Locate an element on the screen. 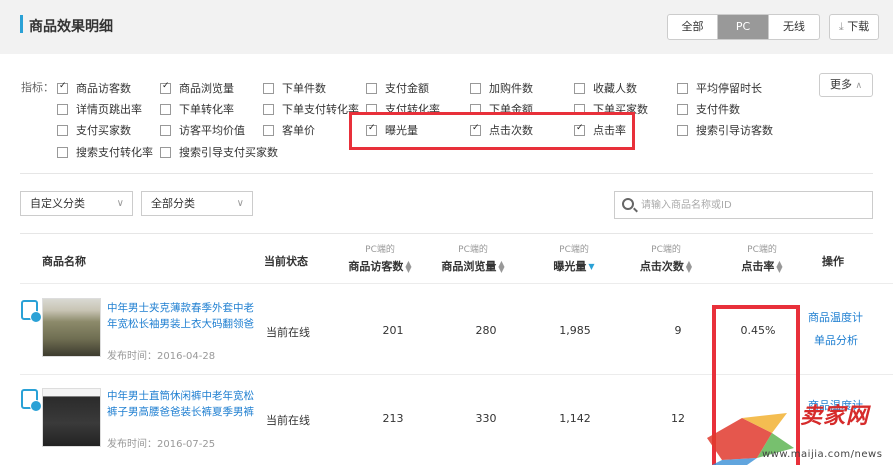  download-button: ⤓ 下载 is located at coordinates (854, 27).